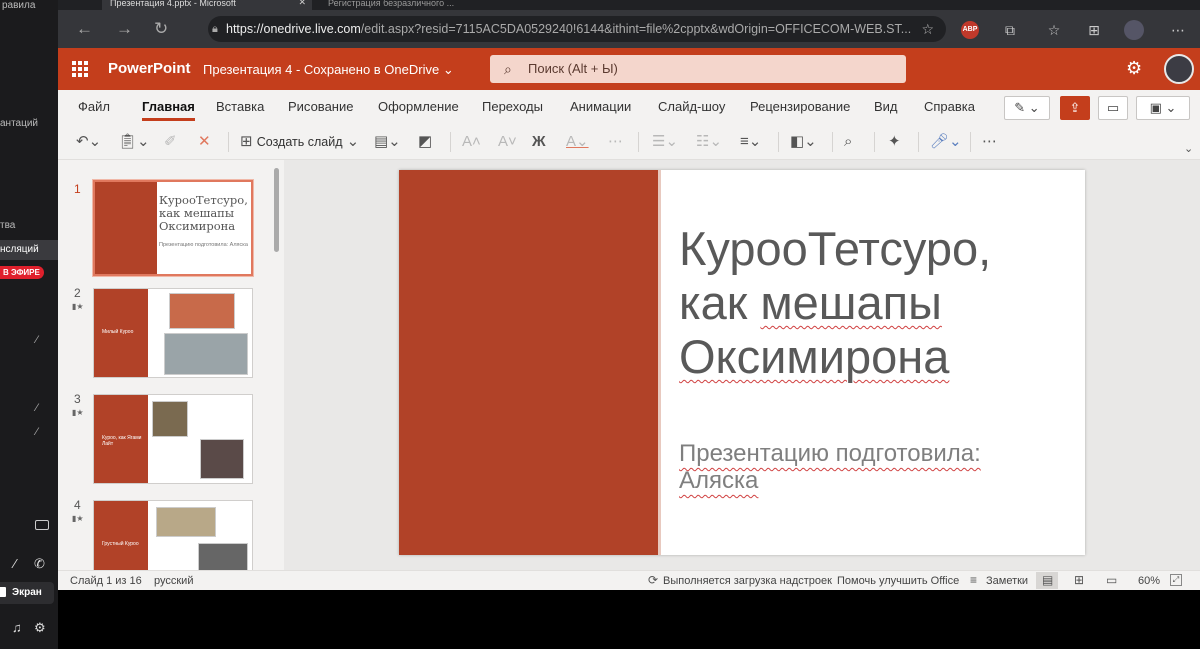 The image size is (1200, 649). What do you see at coordinates (320, 106) in the screenshot?
I see `tab-draw: Рисование` at bounding box center [320, 106].